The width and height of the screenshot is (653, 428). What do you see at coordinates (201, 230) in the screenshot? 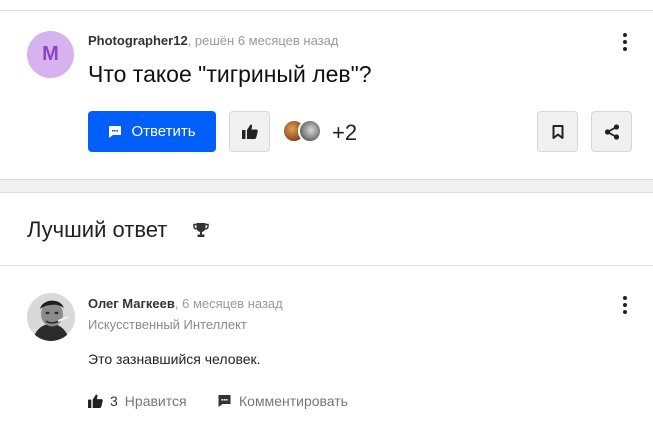
I see `trophy-icon` at bounding box center [201, 230].